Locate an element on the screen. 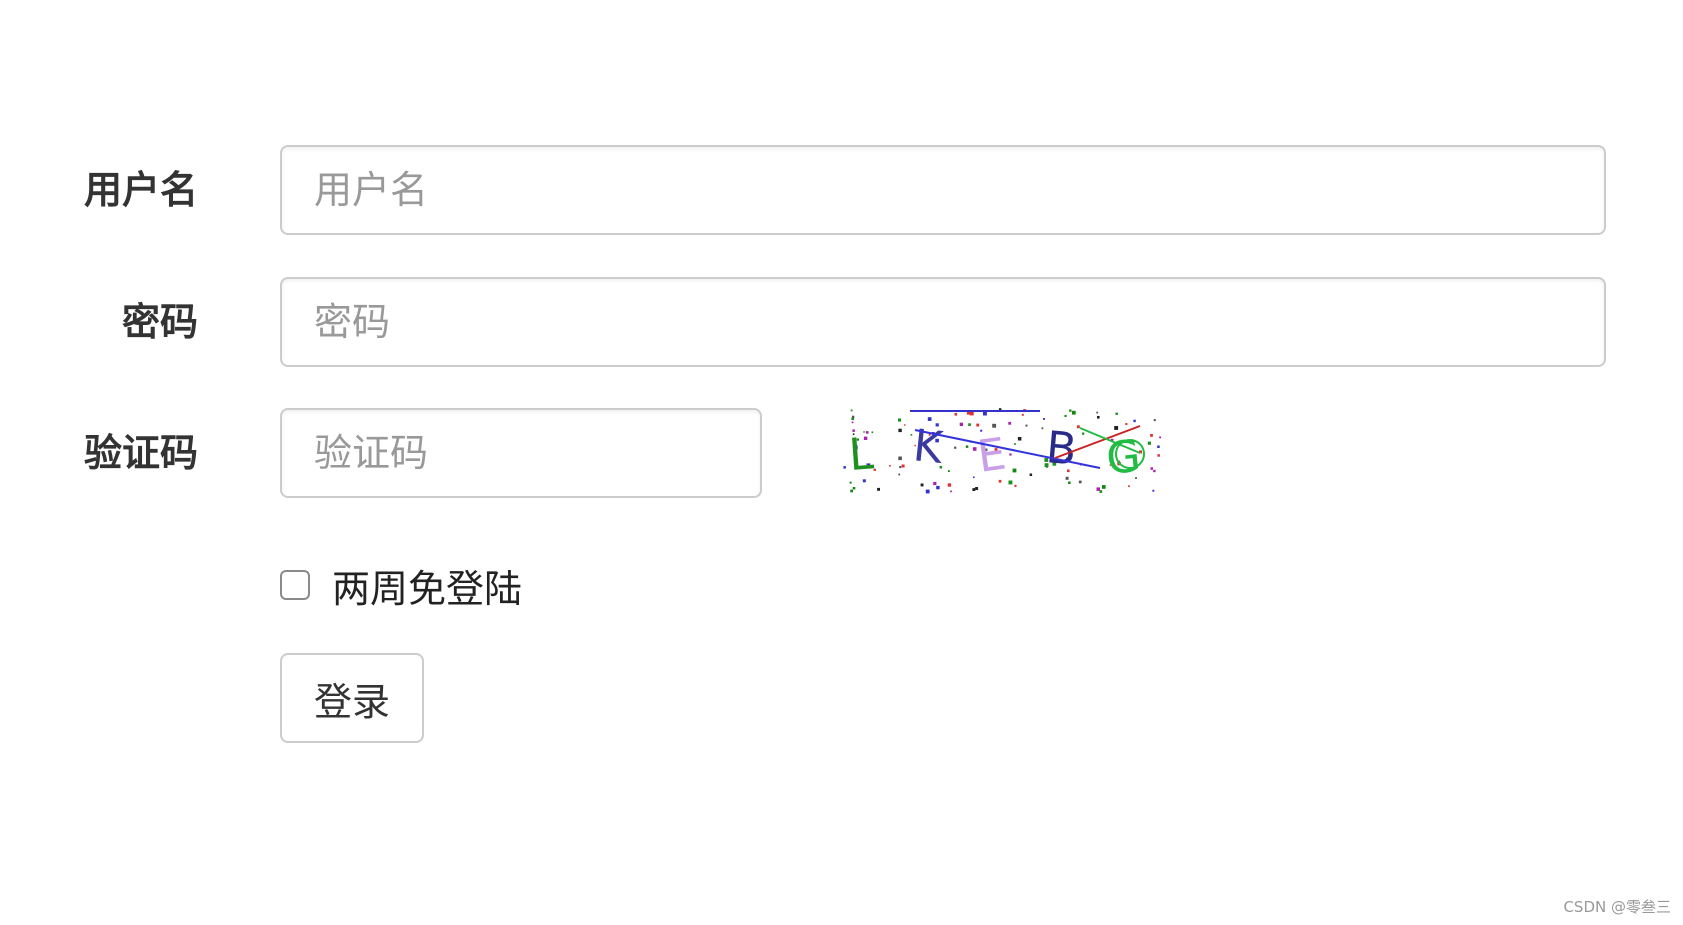  login-button: 登录 is located at coordinates (352, 698).